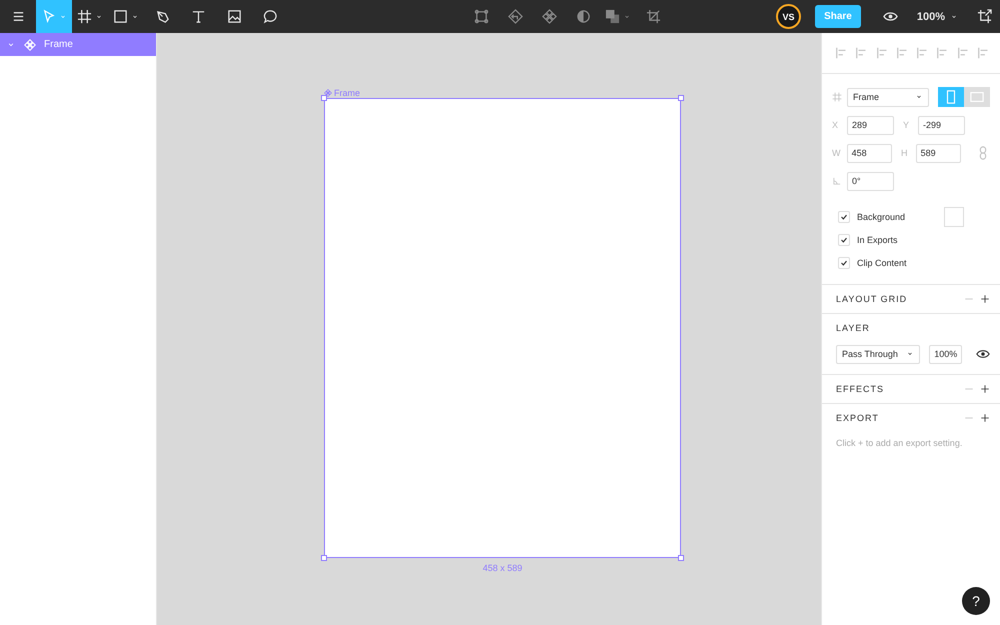 This screenshot has height=625, width=1000. What do you see at coordinates (904, 153) in the screenshot?
I see `field-label: H` at bounding box center [904, 153].